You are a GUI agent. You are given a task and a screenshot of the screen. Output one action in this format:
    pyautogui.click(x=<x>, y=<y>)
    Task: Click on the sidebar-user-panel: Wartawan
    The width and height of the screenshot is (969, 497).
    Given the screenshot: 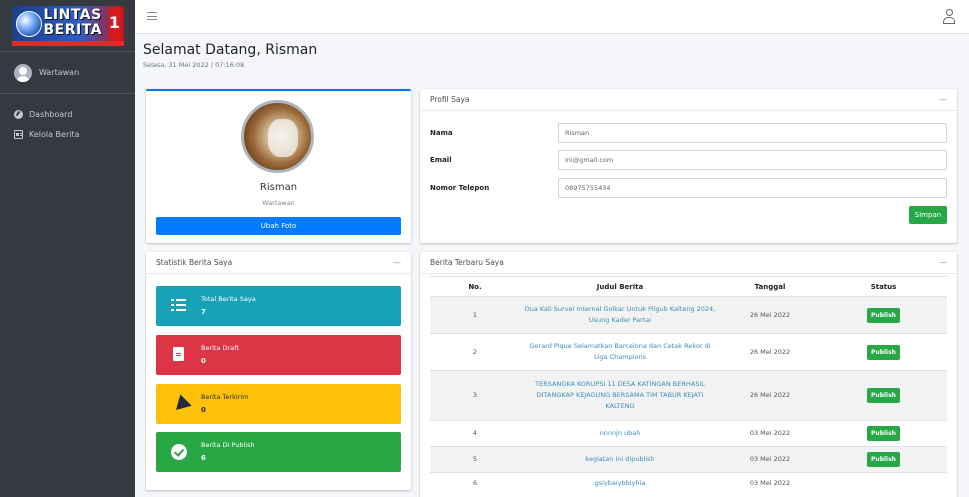 What is the action you would take?
    pyautogui.click(x=67, y=73)
    